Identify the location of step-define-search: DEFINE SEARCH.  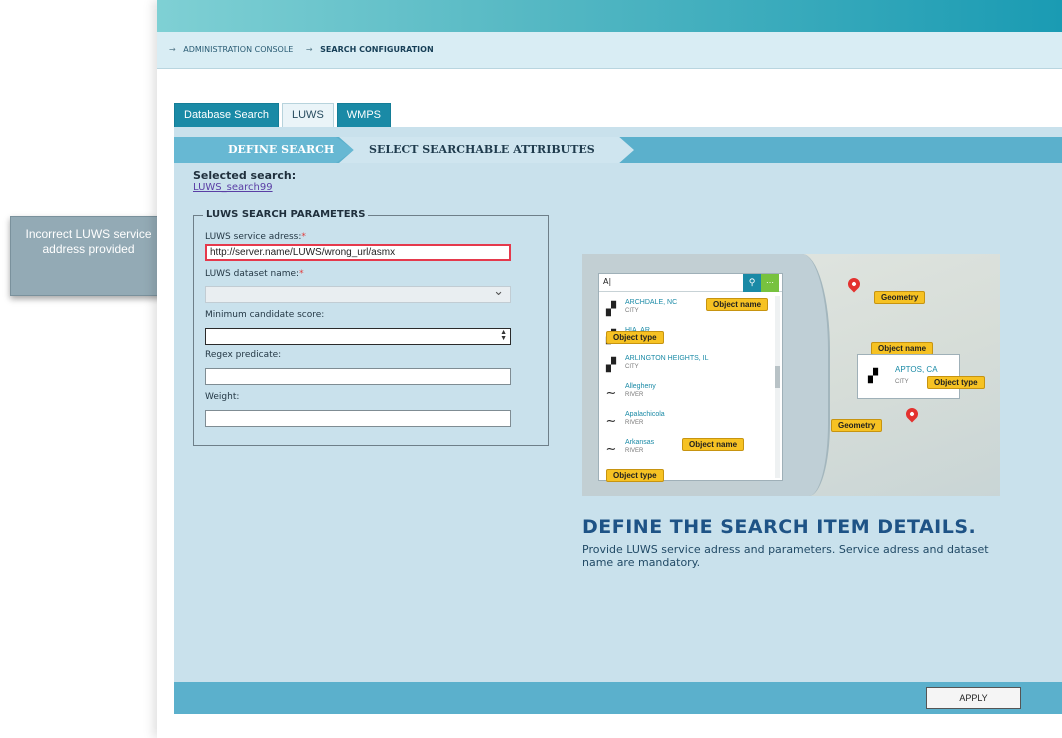
(264, 150).